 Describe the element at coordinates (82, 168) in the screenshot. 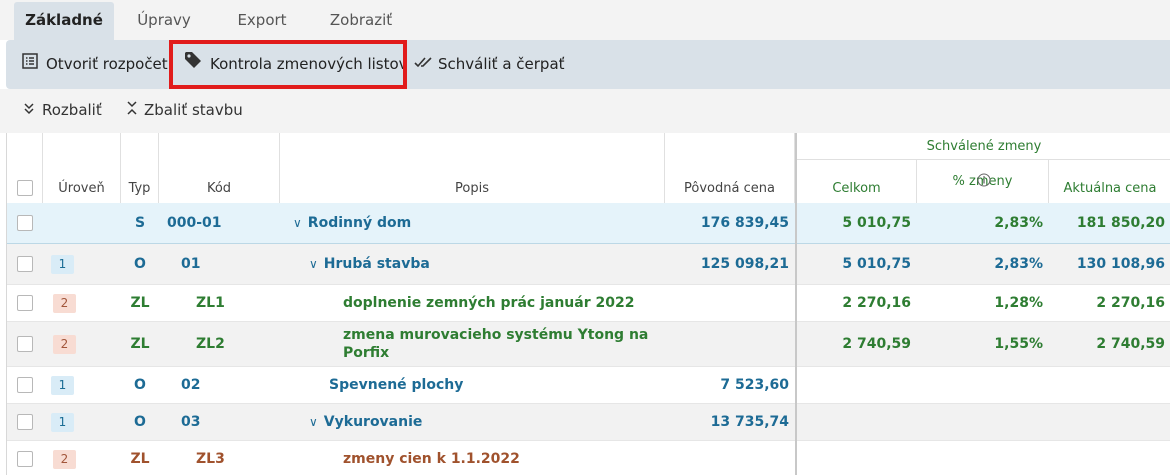

I see `header-level: Úroveň` at that location.